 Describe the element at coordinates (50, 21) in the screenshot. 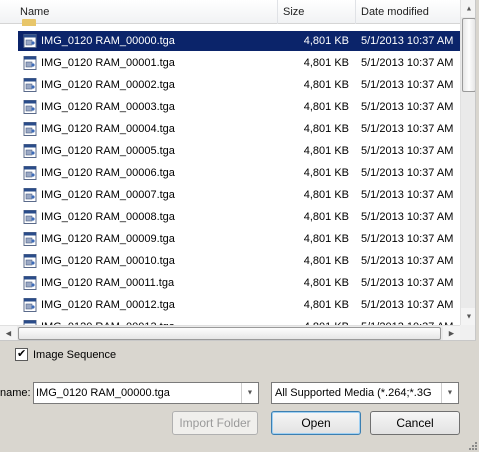

I see `partial-folder-row` at that location.